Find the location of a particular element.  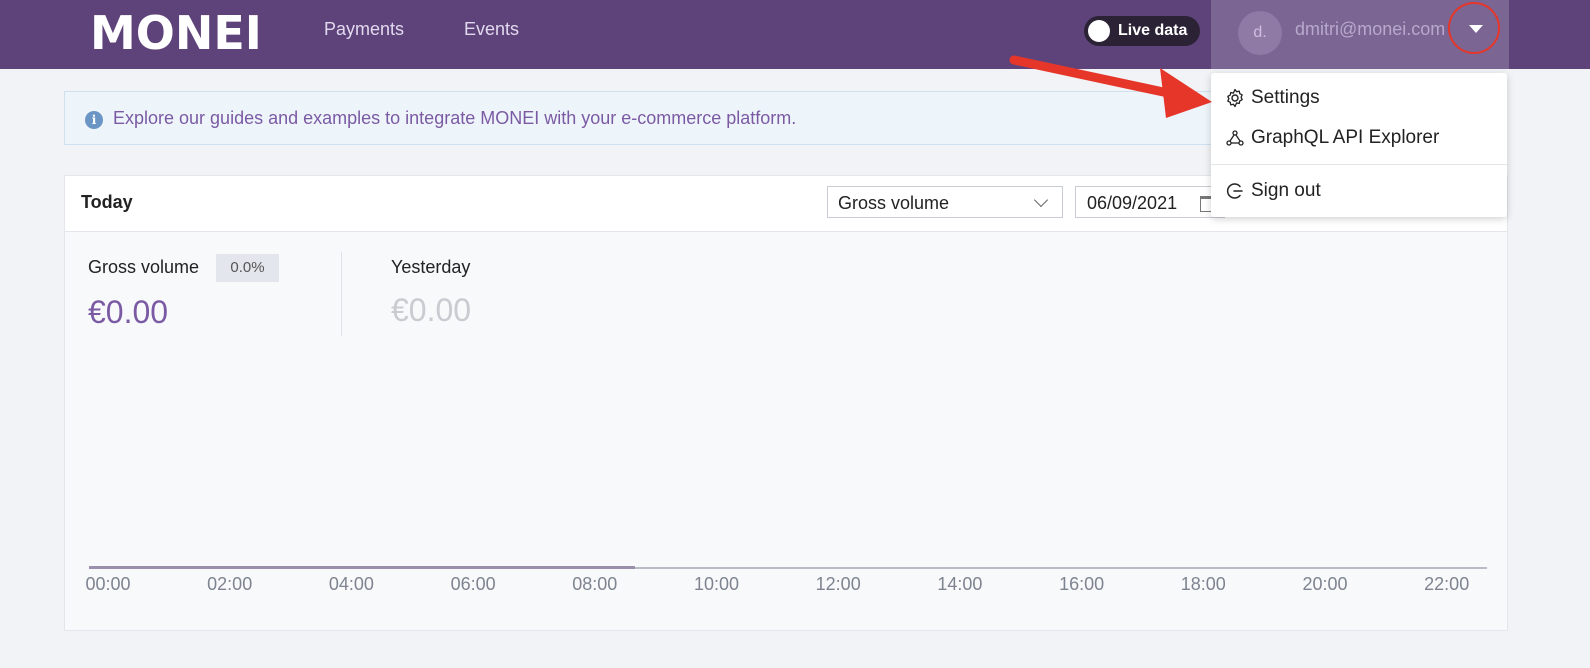

avatar: d. is located at coordinates (1260, 33).